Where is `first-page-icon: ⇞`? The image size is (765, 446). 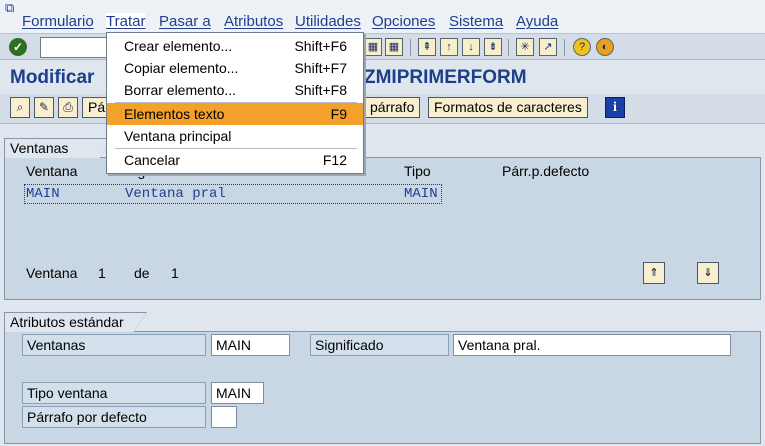
first-page-icon: ⇞ is located at coordinates (427, 47).